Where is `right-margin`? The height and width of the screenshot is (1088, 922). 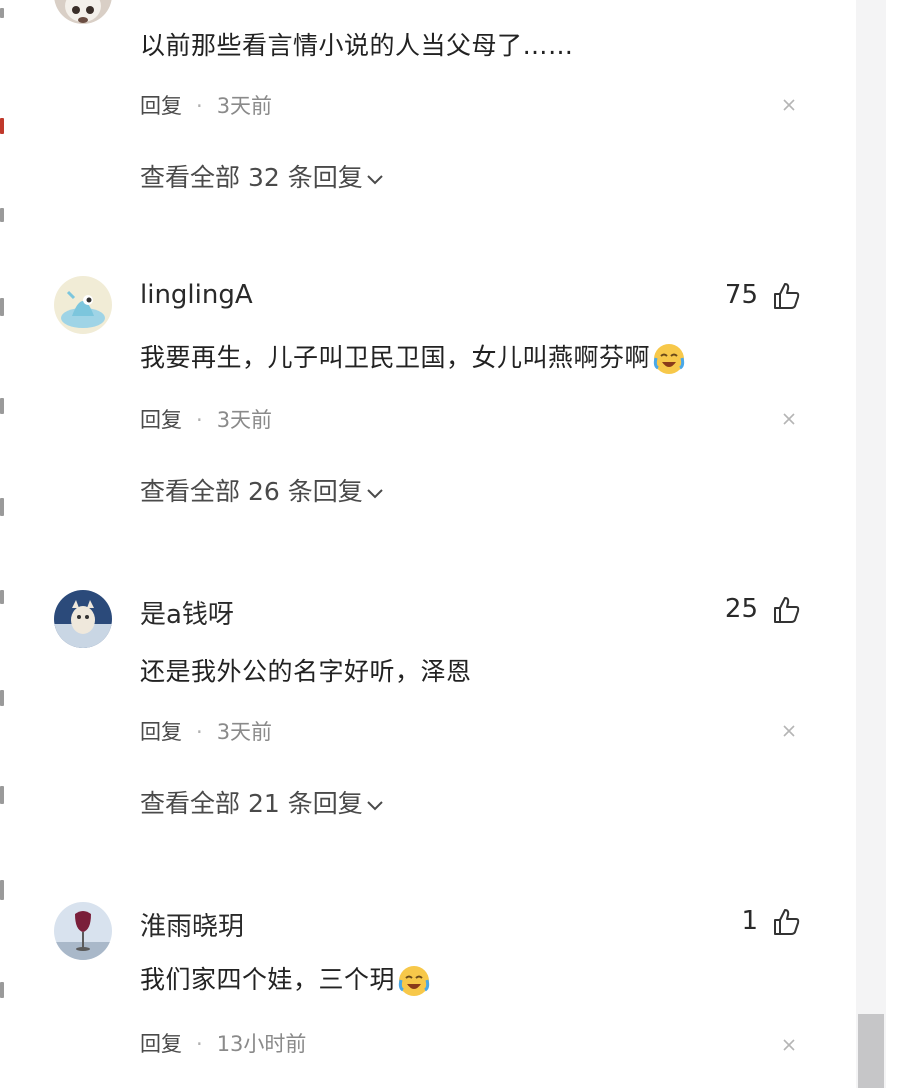
right-margin is located at coordinates (904, 544).